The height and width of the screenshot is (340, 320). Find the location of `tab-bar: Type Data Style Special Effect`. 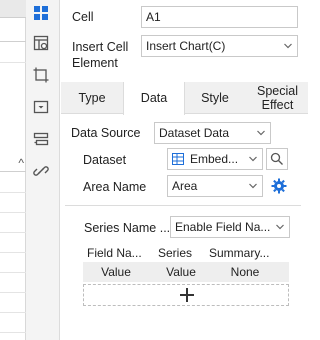

tab-bar: Type Data Style Special Effect is located at coordinates (184, 98).